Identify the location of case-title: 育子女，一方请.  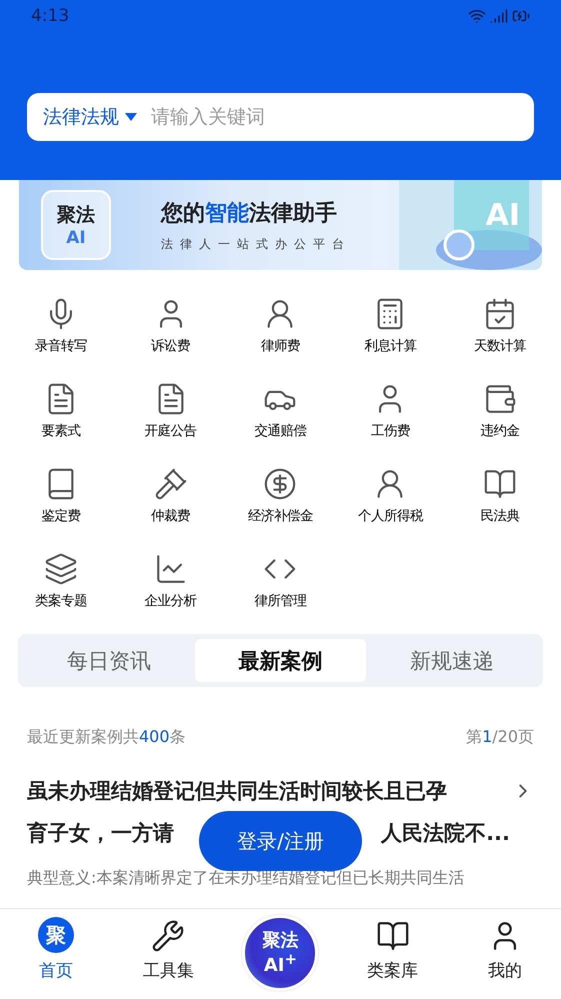
(100, 833).